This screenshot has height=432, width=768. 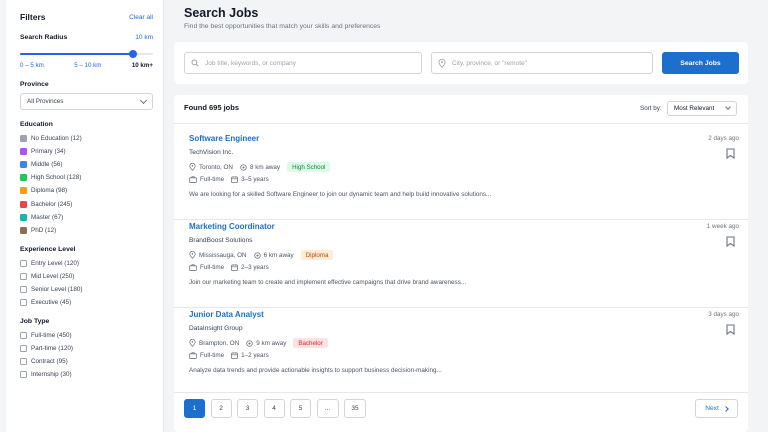 I want to click on job-meta-type: Full-time 1–2 years, so click(x=232, y=355).